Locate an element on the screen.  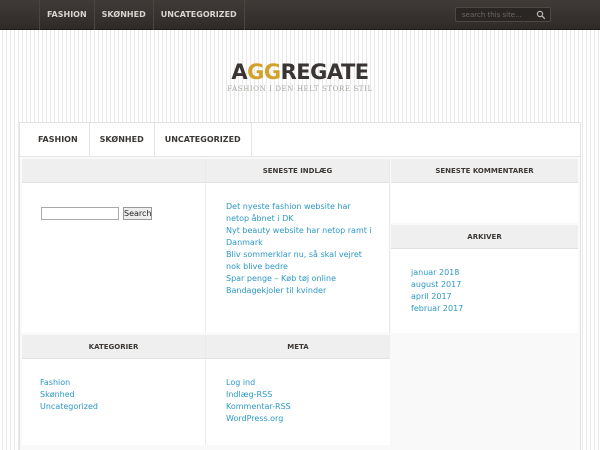
category-link: Skønhed is located at coordinates (57, 394).